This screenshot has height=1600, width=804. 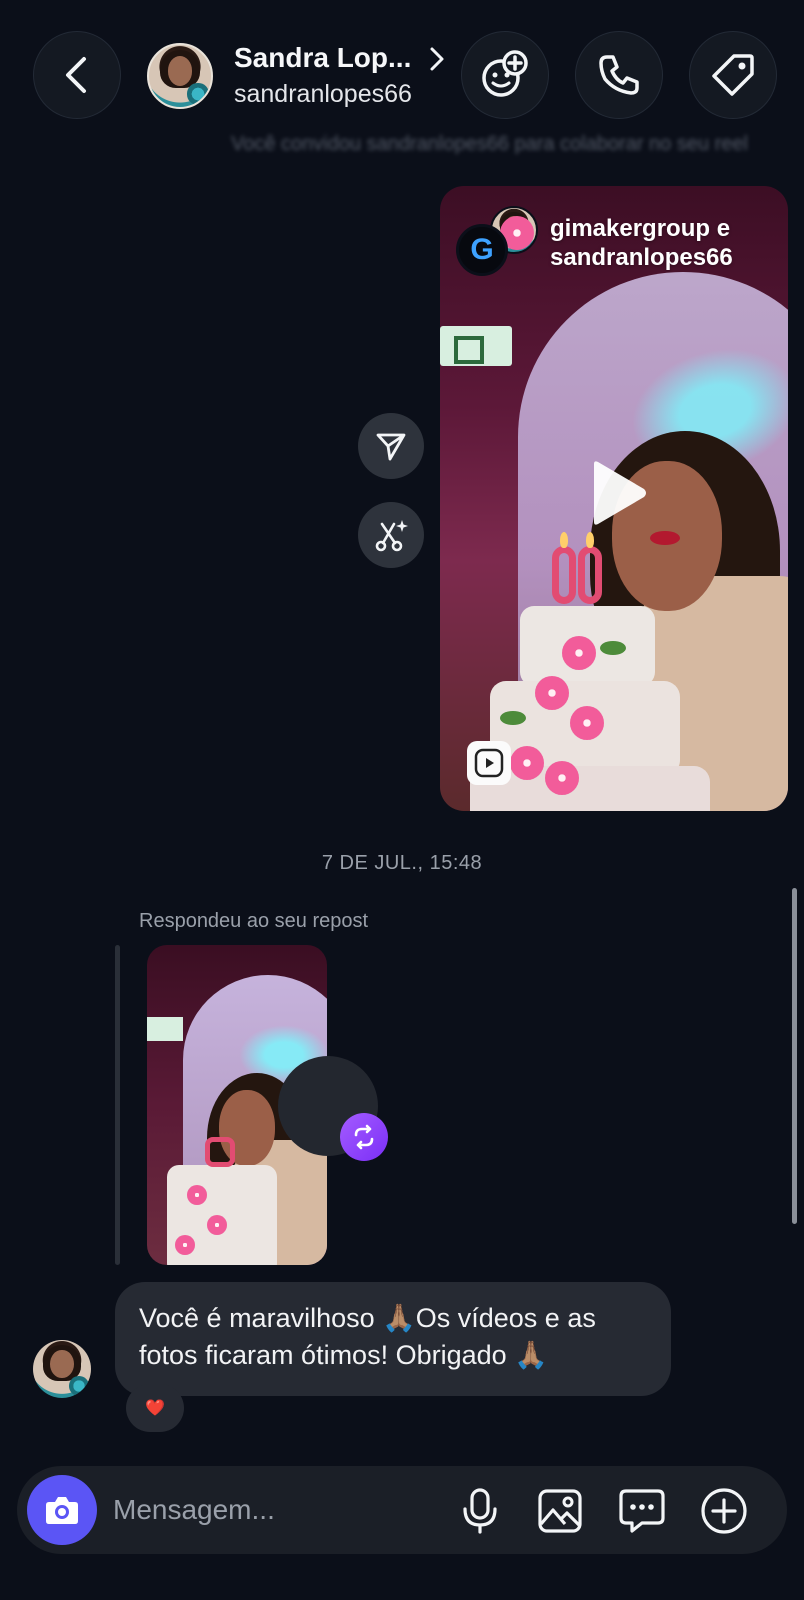 I want to click on camera-icon, so click(x=62, y=1510).